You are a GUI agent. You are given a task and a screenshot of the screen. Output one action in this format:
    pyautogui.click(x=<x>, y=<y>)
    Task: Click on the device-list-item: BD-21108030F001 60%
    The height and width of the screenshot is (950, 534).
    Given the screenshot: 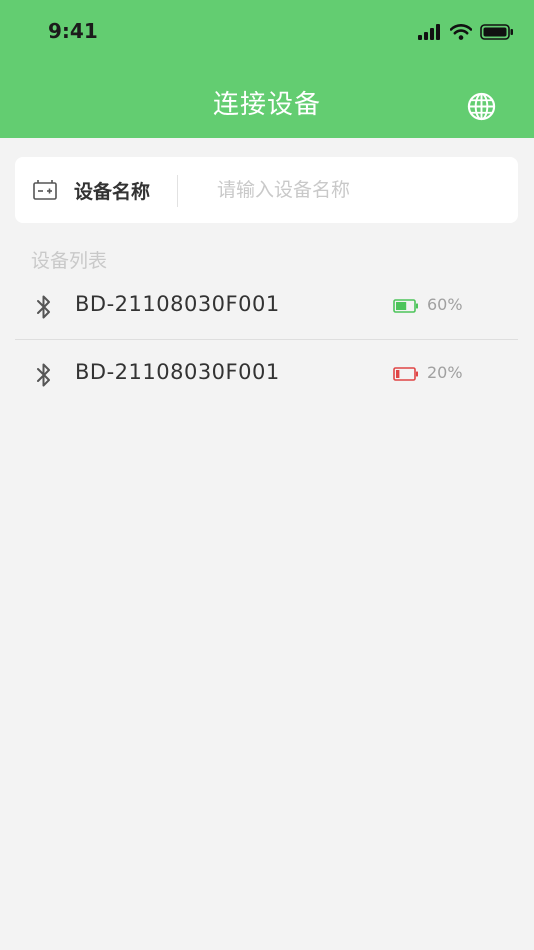 What is the action you would take?
    pyautogui.click(x=267, y=306)
    